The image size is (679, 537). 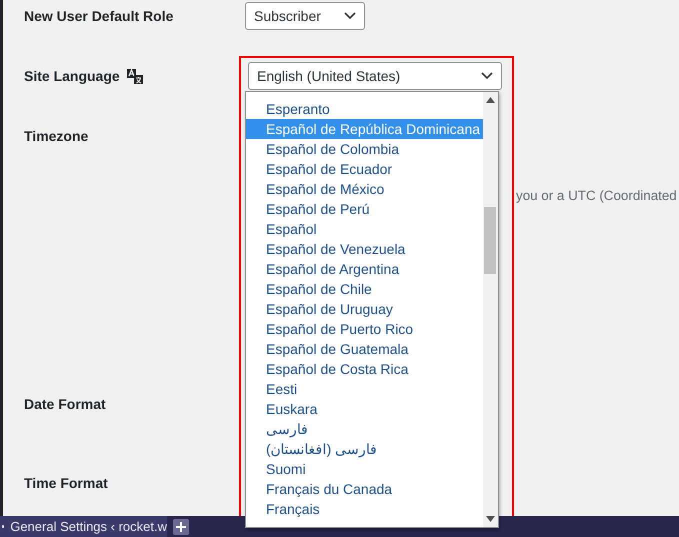 I want to click on translate-icon, so click(x=135, y=76).